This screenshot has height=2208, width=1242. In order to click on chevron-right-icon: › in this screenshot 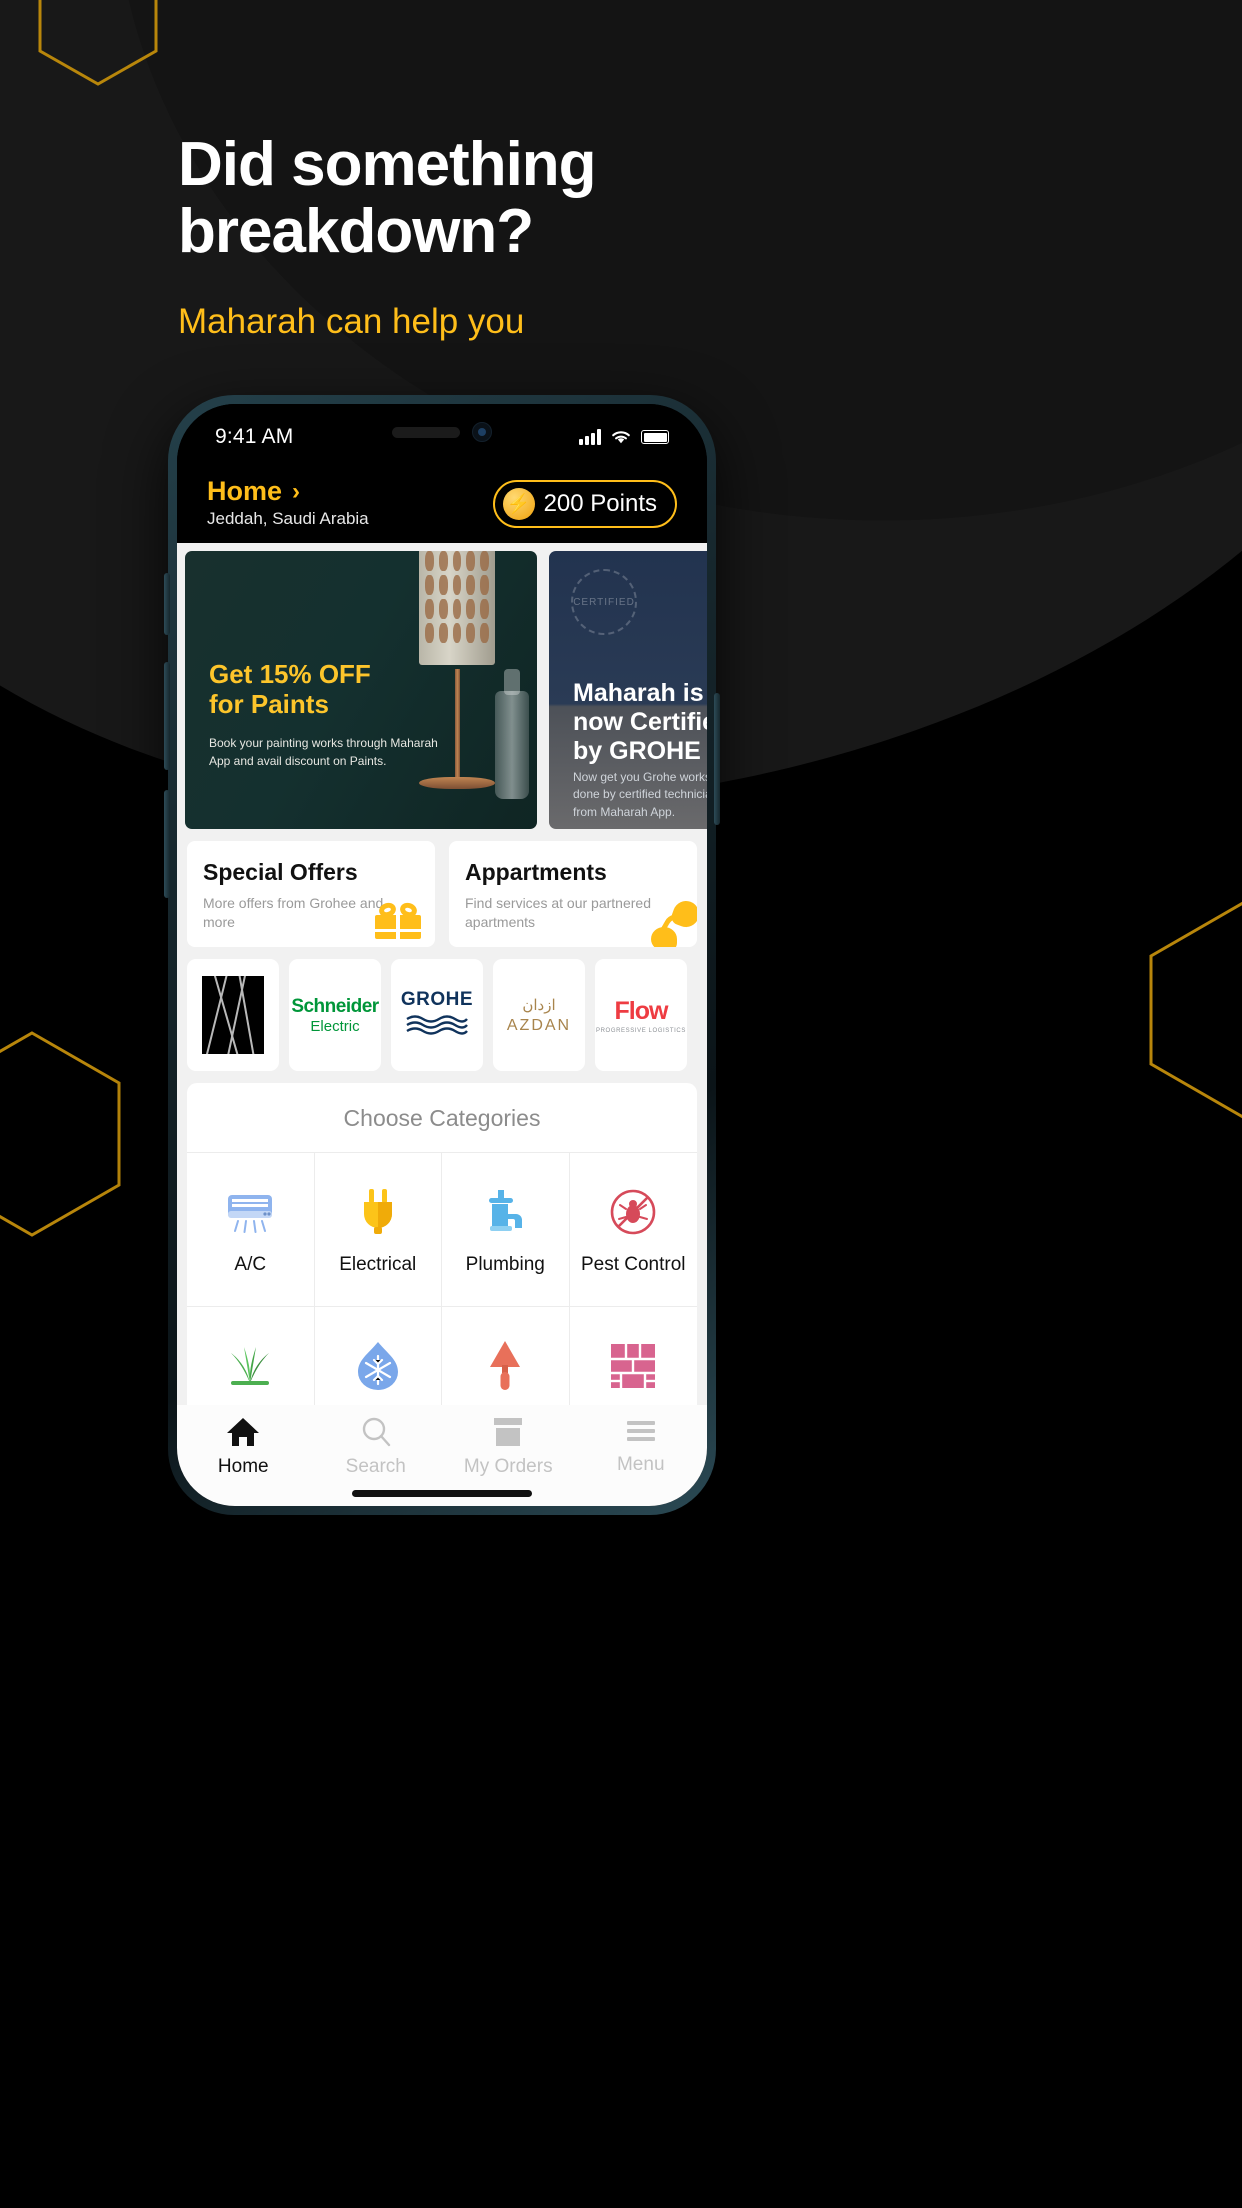, I will do `click(296, 491)`.